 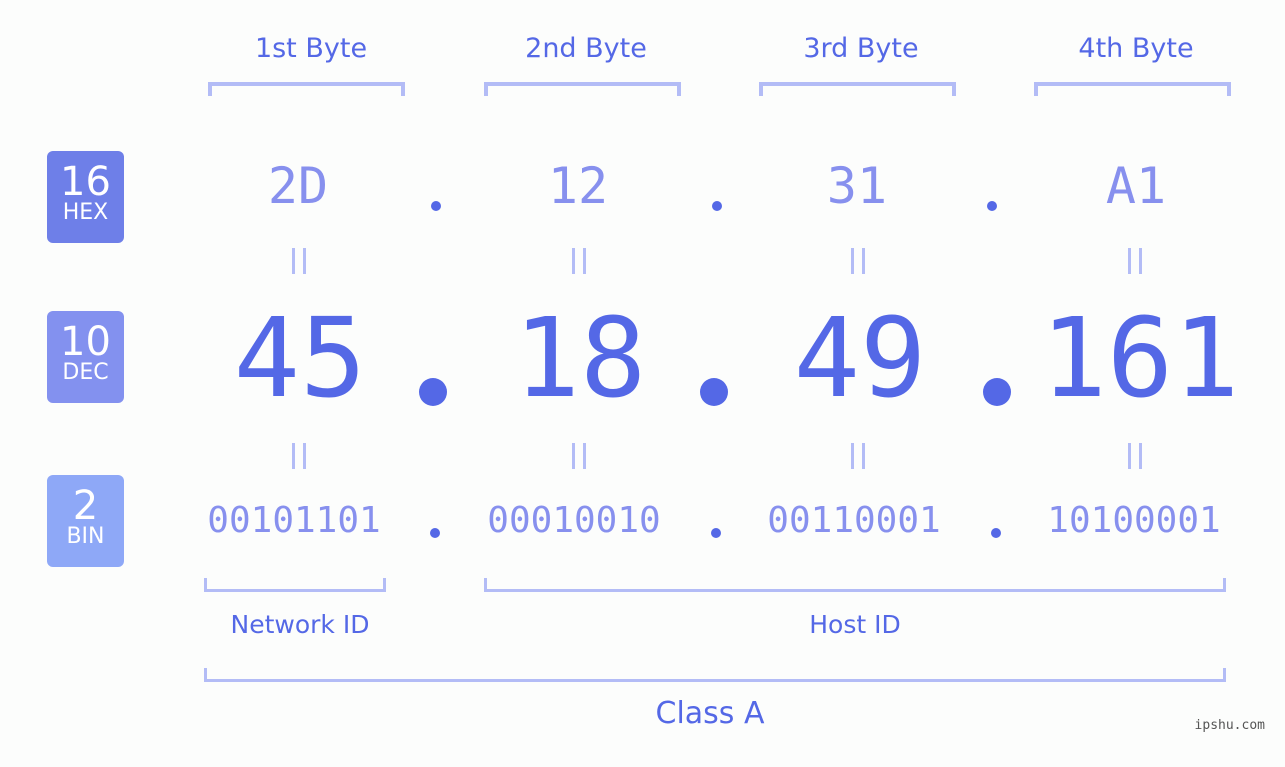 I want to click on hex-value-3: 31, so click(x=857, y=186).